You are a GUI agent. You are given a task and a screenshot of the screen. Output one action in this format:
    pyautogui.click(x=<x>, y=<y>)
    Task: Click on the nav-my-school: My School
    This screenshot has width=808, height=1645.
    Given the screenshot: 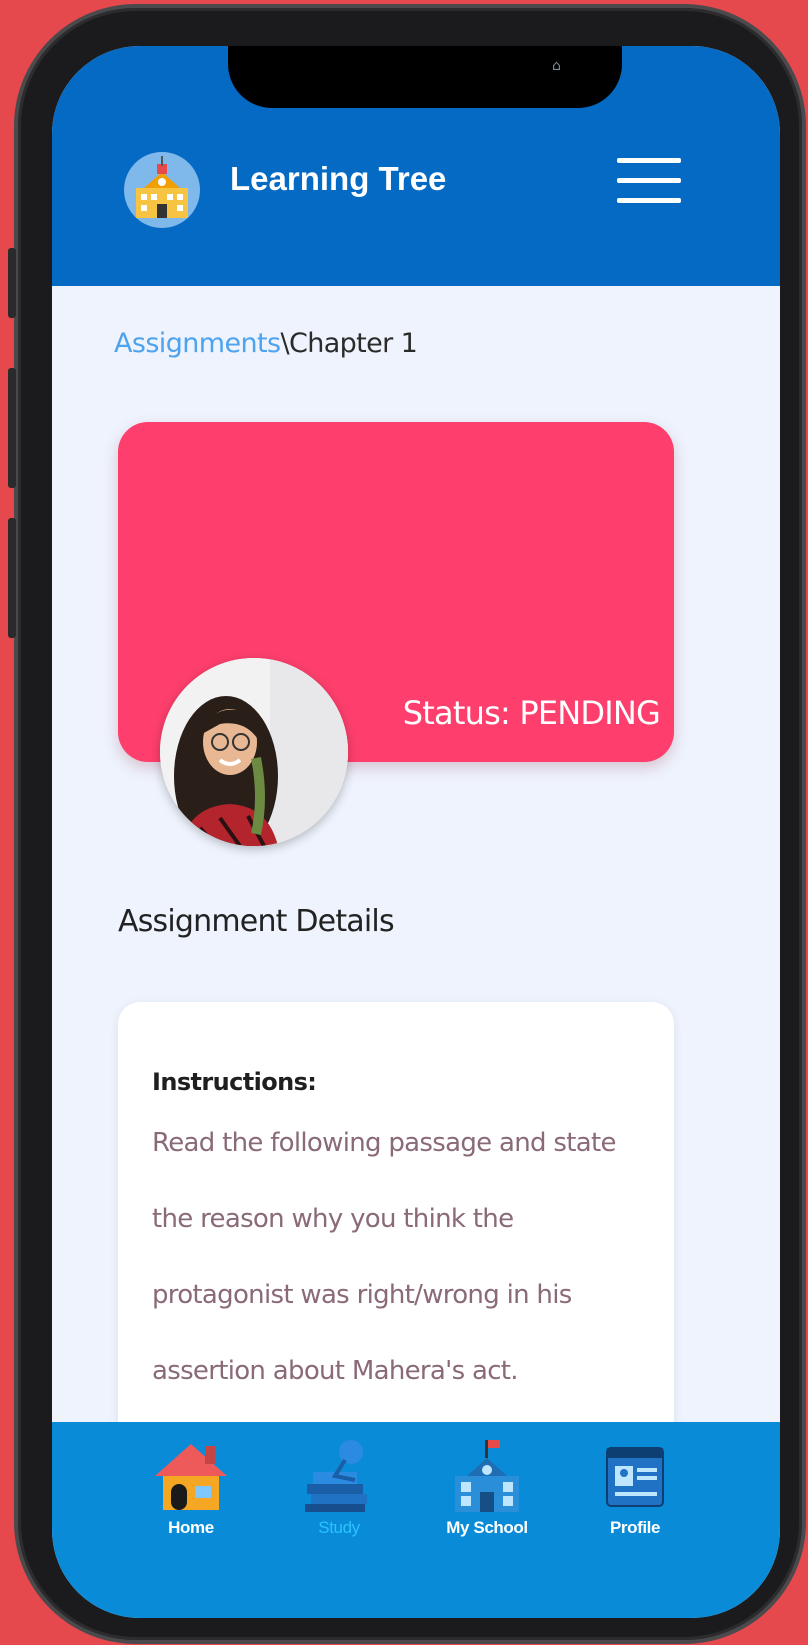 What is the action you would take?
    pyautogui.click(x=487, y=1487)
    